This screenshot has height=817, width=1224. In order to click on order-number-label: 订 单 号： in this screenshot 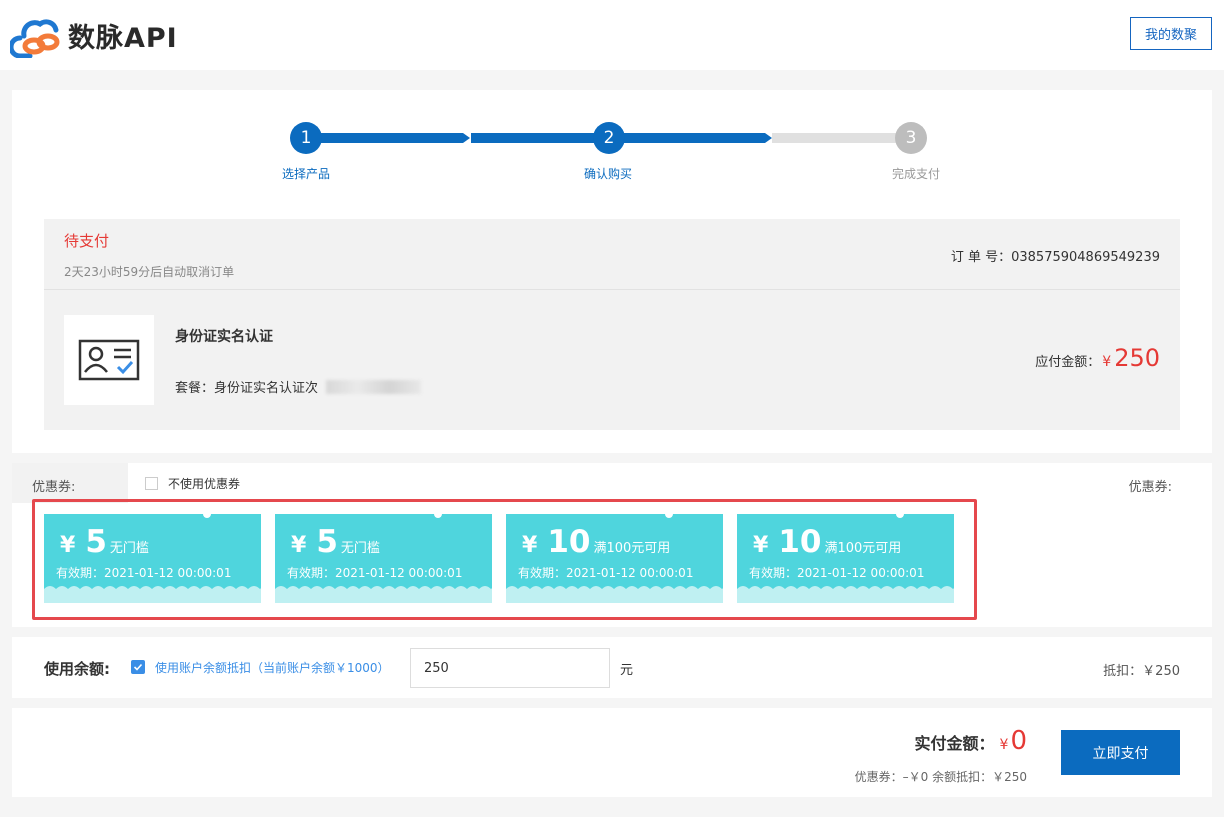, I will do `click(981, 257)`.